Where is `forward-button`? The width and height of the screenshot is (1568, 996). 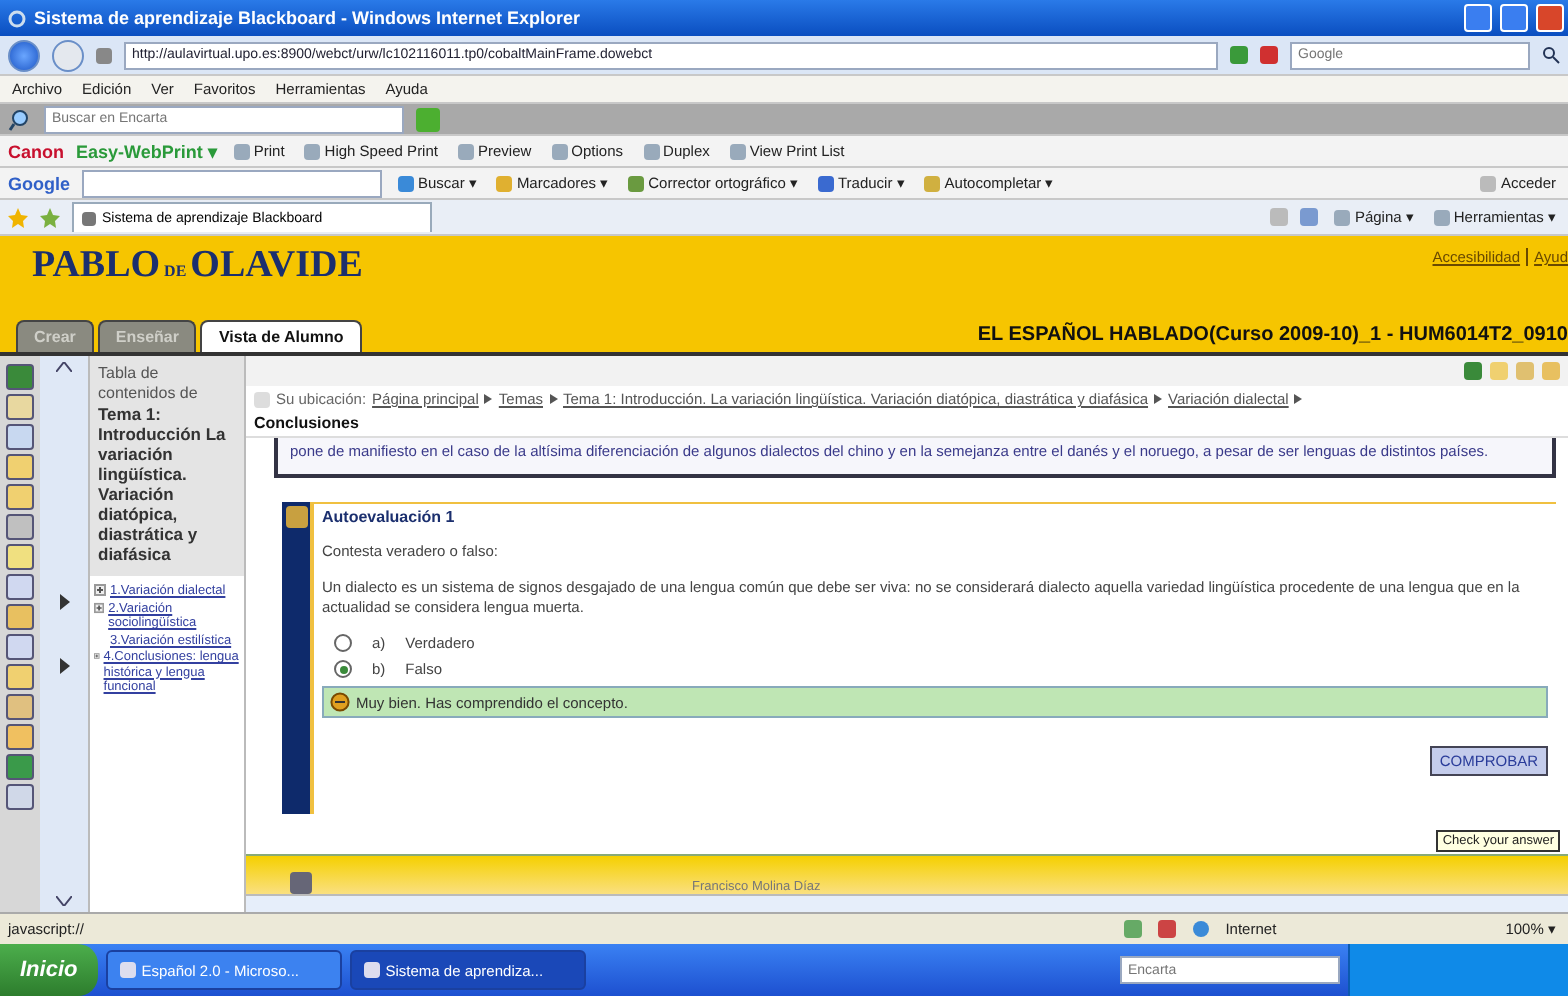
forward-button is located at coordinates (68, 55).